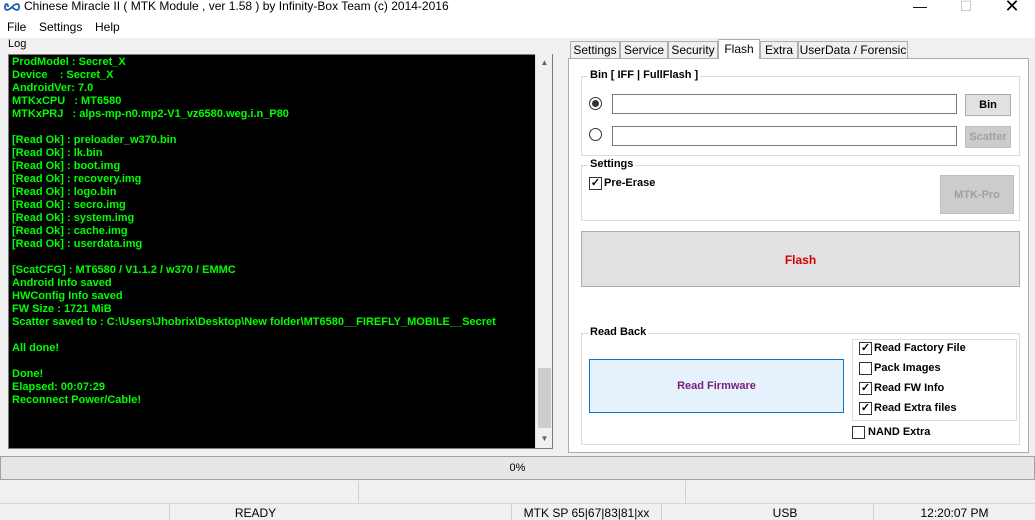  I want to click on log-line: [Read Ok] : preloader_w370.bin, so click(94, 140).